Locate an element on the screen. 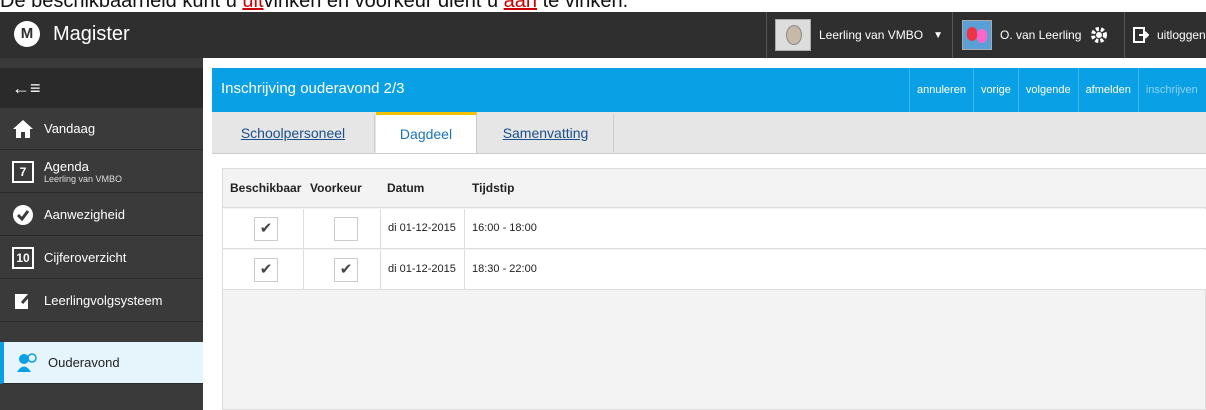 This screenshot has height=410, width=1206. gear-icon is located at coordinates (1099, 35).